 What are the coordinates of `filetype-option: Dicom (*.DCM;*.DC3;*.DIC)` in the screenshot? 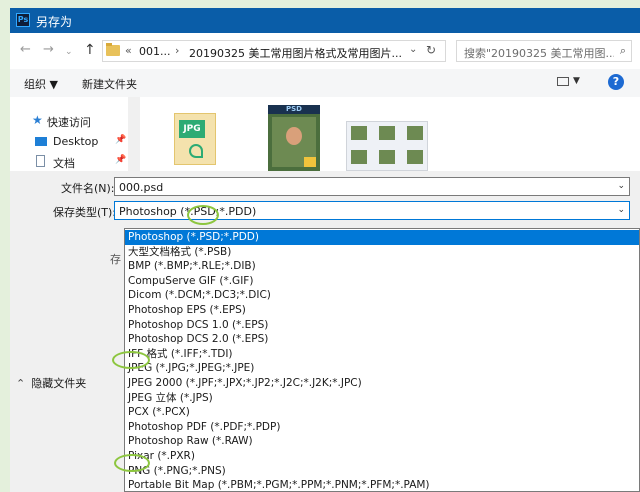 It's located at (382, 295).